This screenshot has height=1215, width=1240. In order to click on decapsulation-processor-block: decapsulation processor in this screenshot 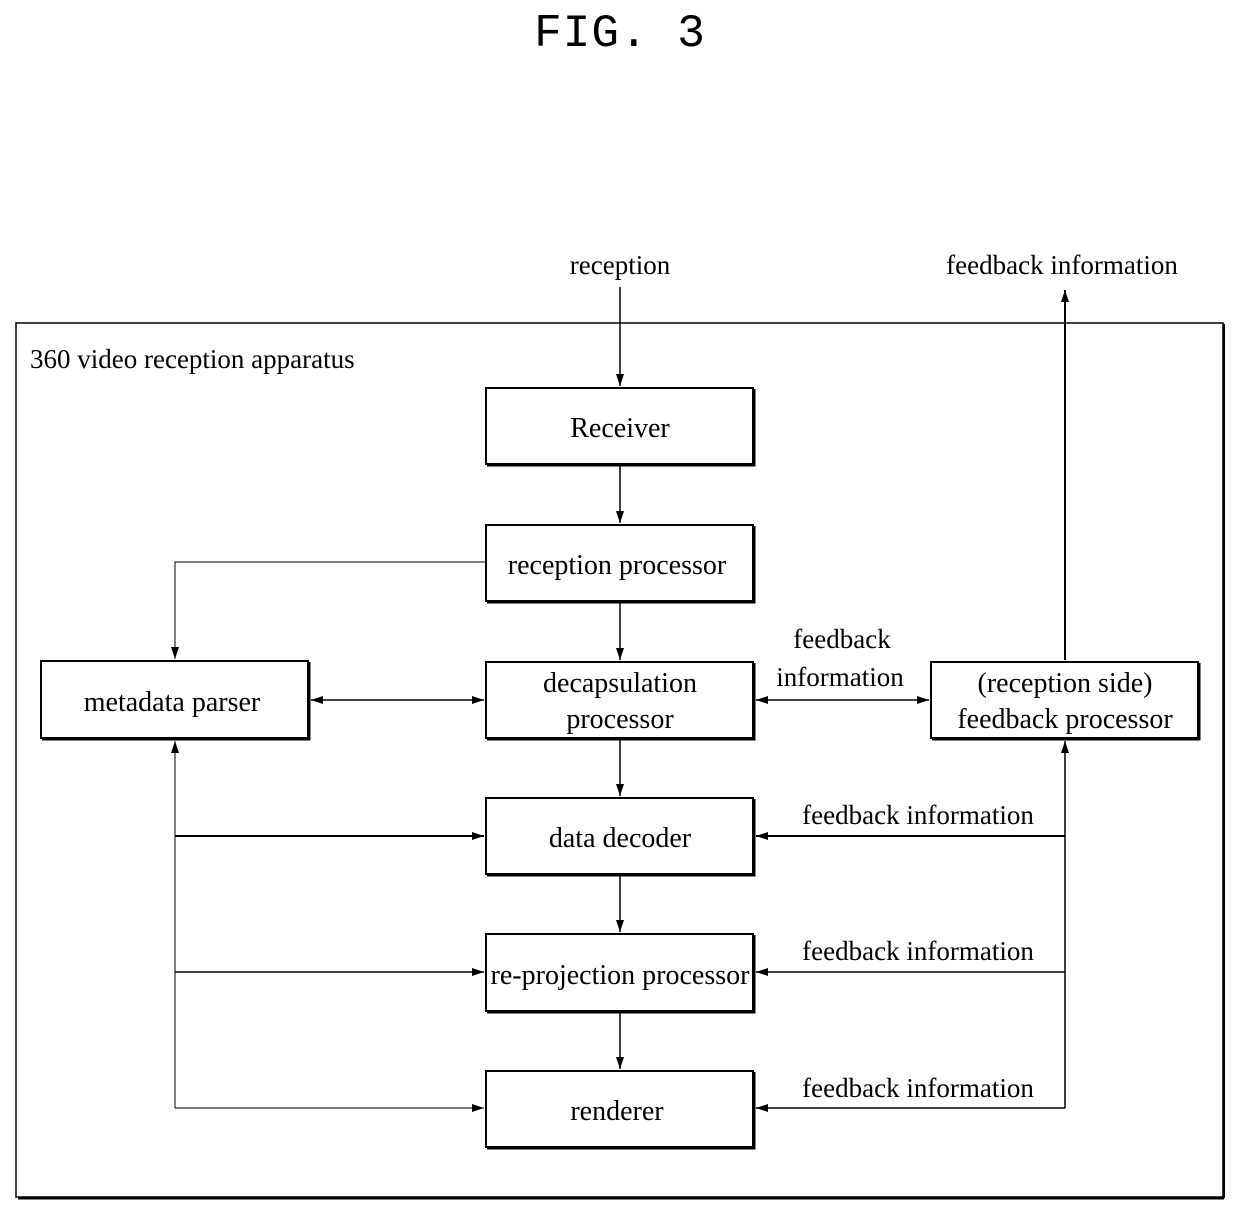, I will do `click(620, 701)`.